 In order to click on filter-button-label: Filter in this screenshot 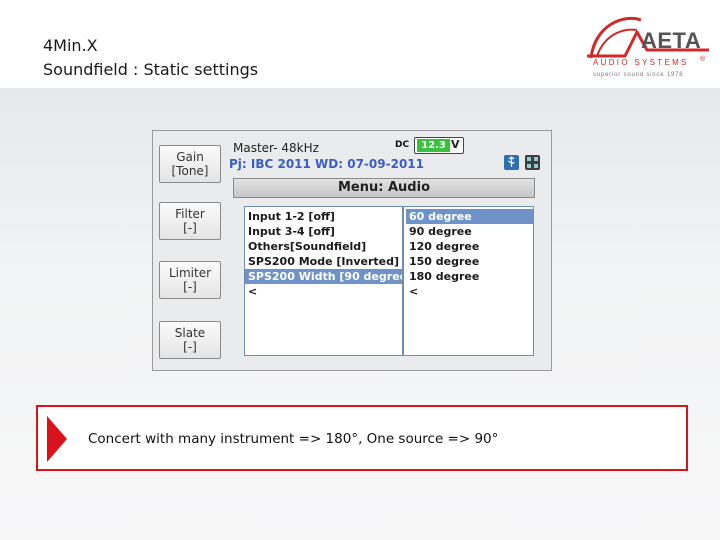, I will do `click(190, 214)`.